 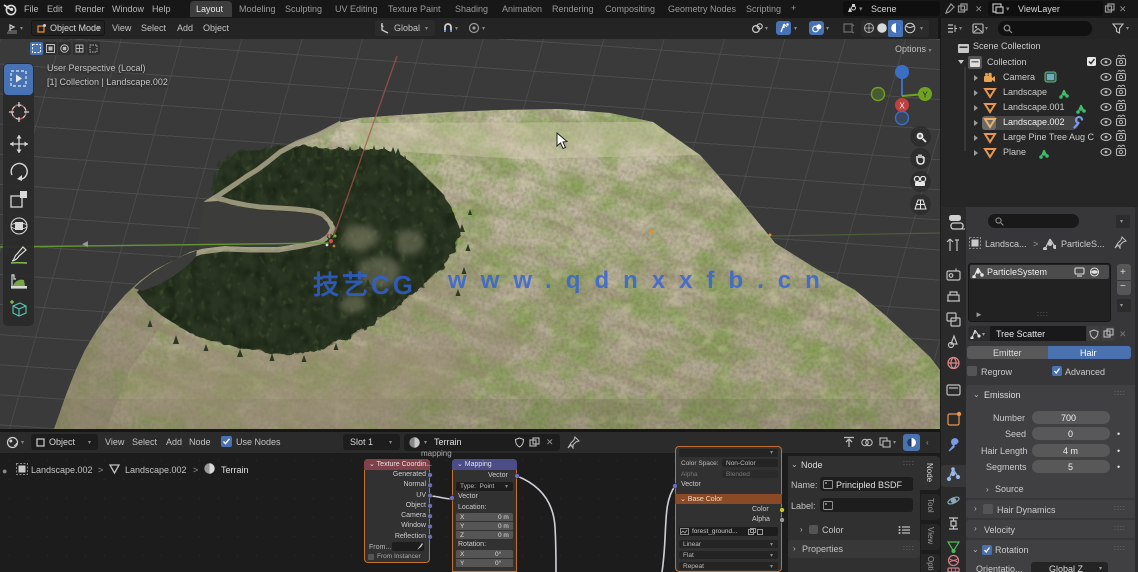 What do you see at coordinates (902, 106) in the screenshot?
I see `svg-text: X` at bounding box center [902, 106].